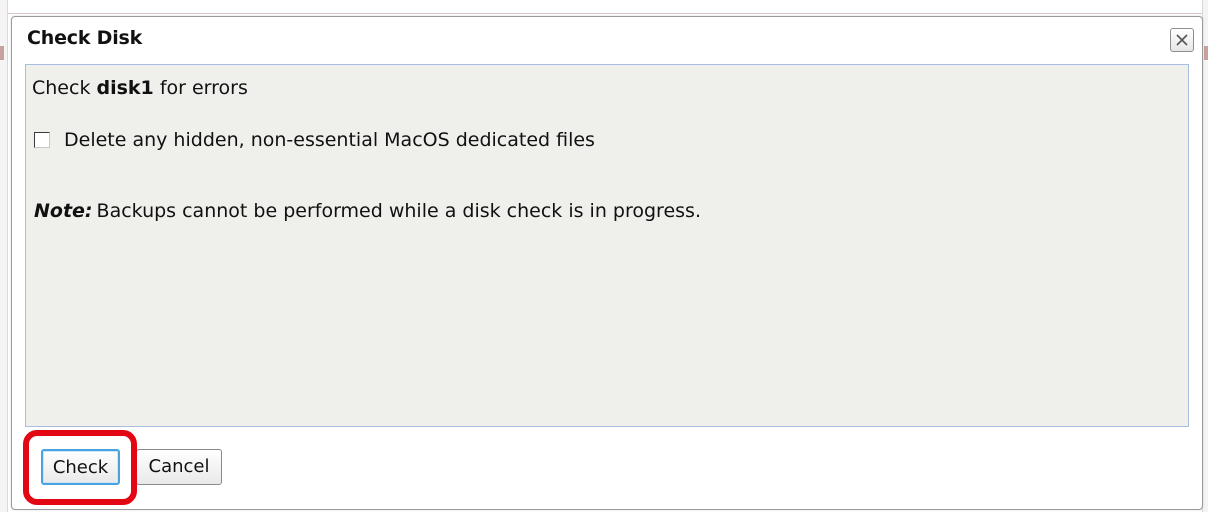 The height and width of the screenshot is (512, 1208). Describe the element at coordinates (179, 467) in the screenshot. I see `cancel-button: Cancel` at that location.